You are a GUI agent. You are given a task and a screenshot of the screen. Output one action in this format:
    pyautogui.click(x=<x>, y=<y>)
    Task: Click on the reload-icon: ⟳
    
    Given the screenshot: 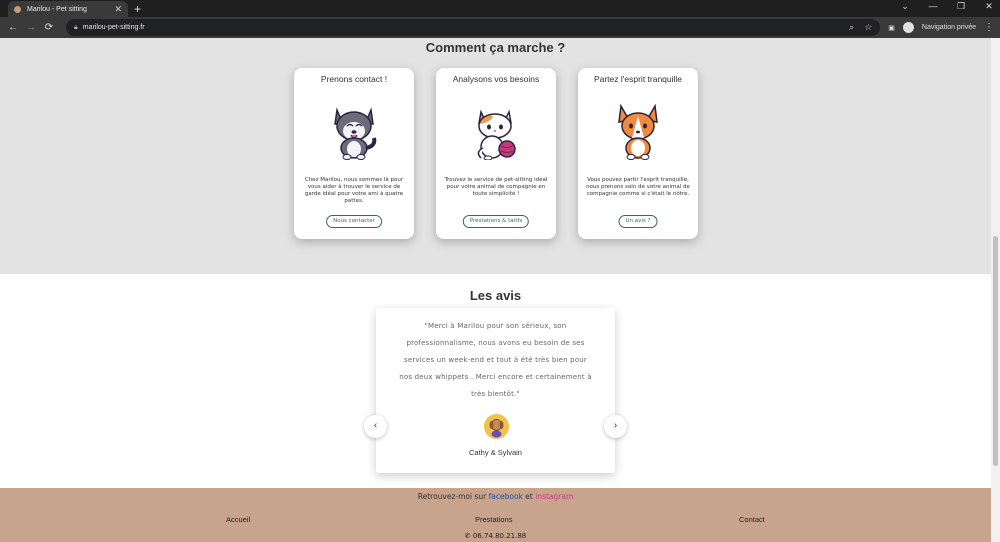 What is the action you would take?
    pyautogui.click(x=49, y=27)
    